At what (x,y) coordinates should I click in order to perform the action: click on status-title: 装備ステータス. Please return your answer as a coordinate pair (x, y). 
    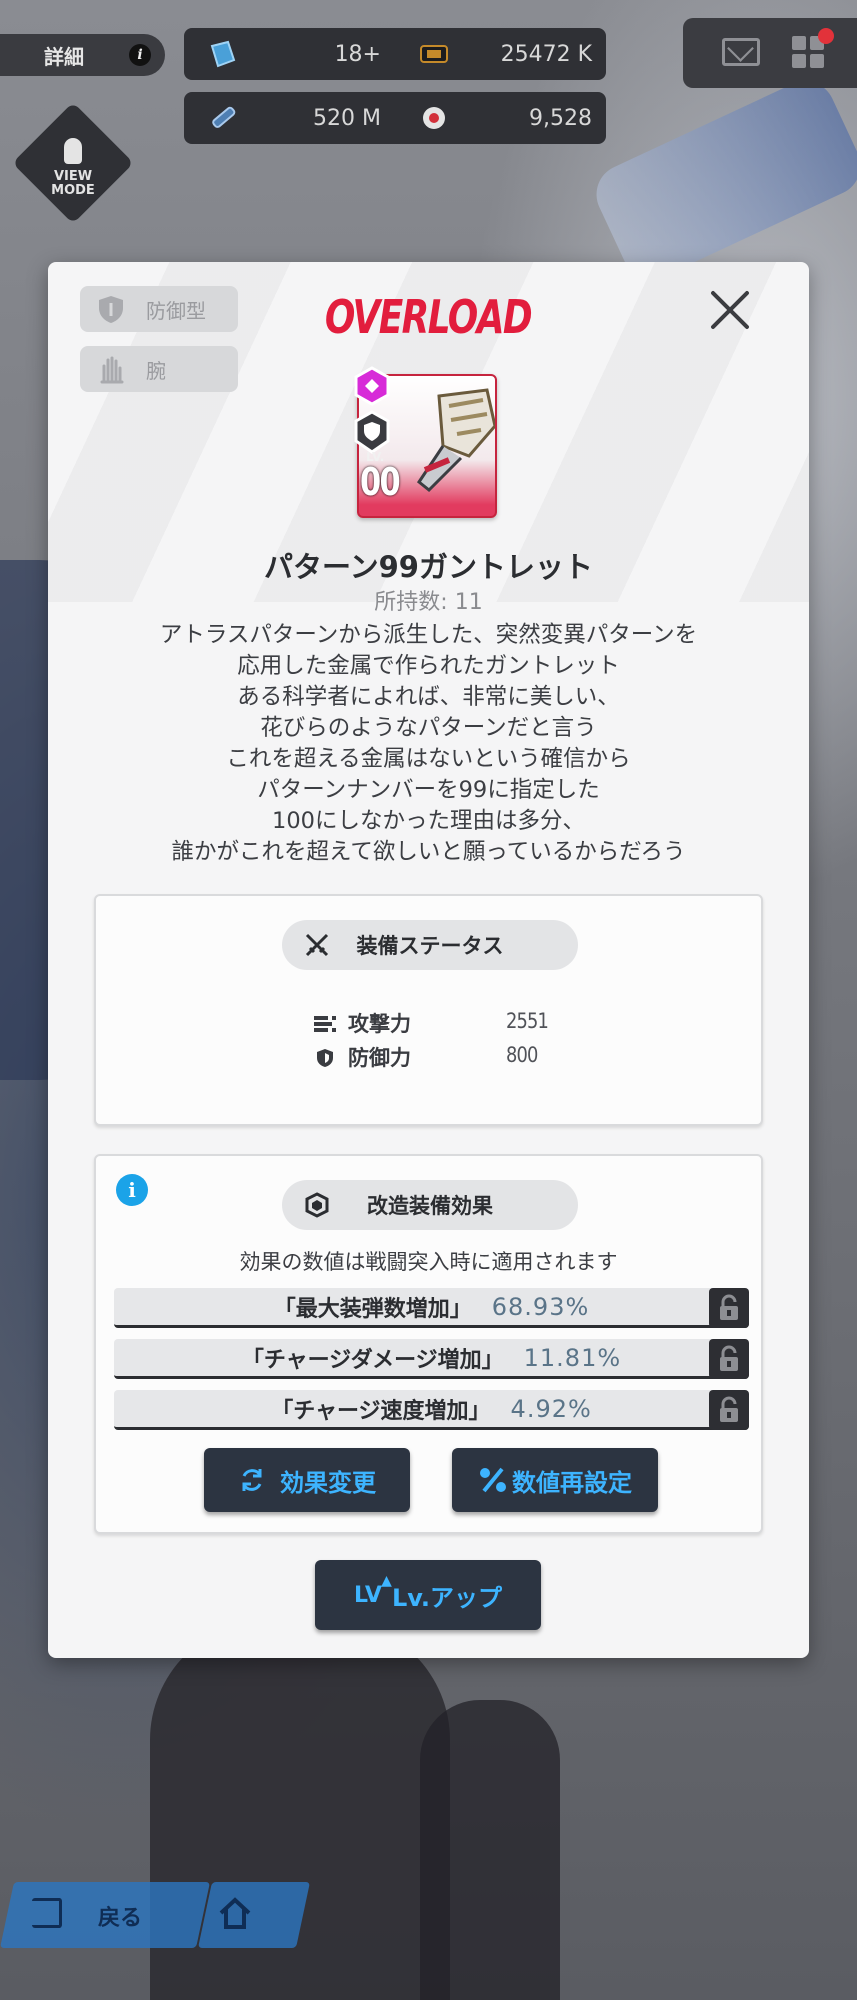
    Looking at the image, I should click on (430, 946).